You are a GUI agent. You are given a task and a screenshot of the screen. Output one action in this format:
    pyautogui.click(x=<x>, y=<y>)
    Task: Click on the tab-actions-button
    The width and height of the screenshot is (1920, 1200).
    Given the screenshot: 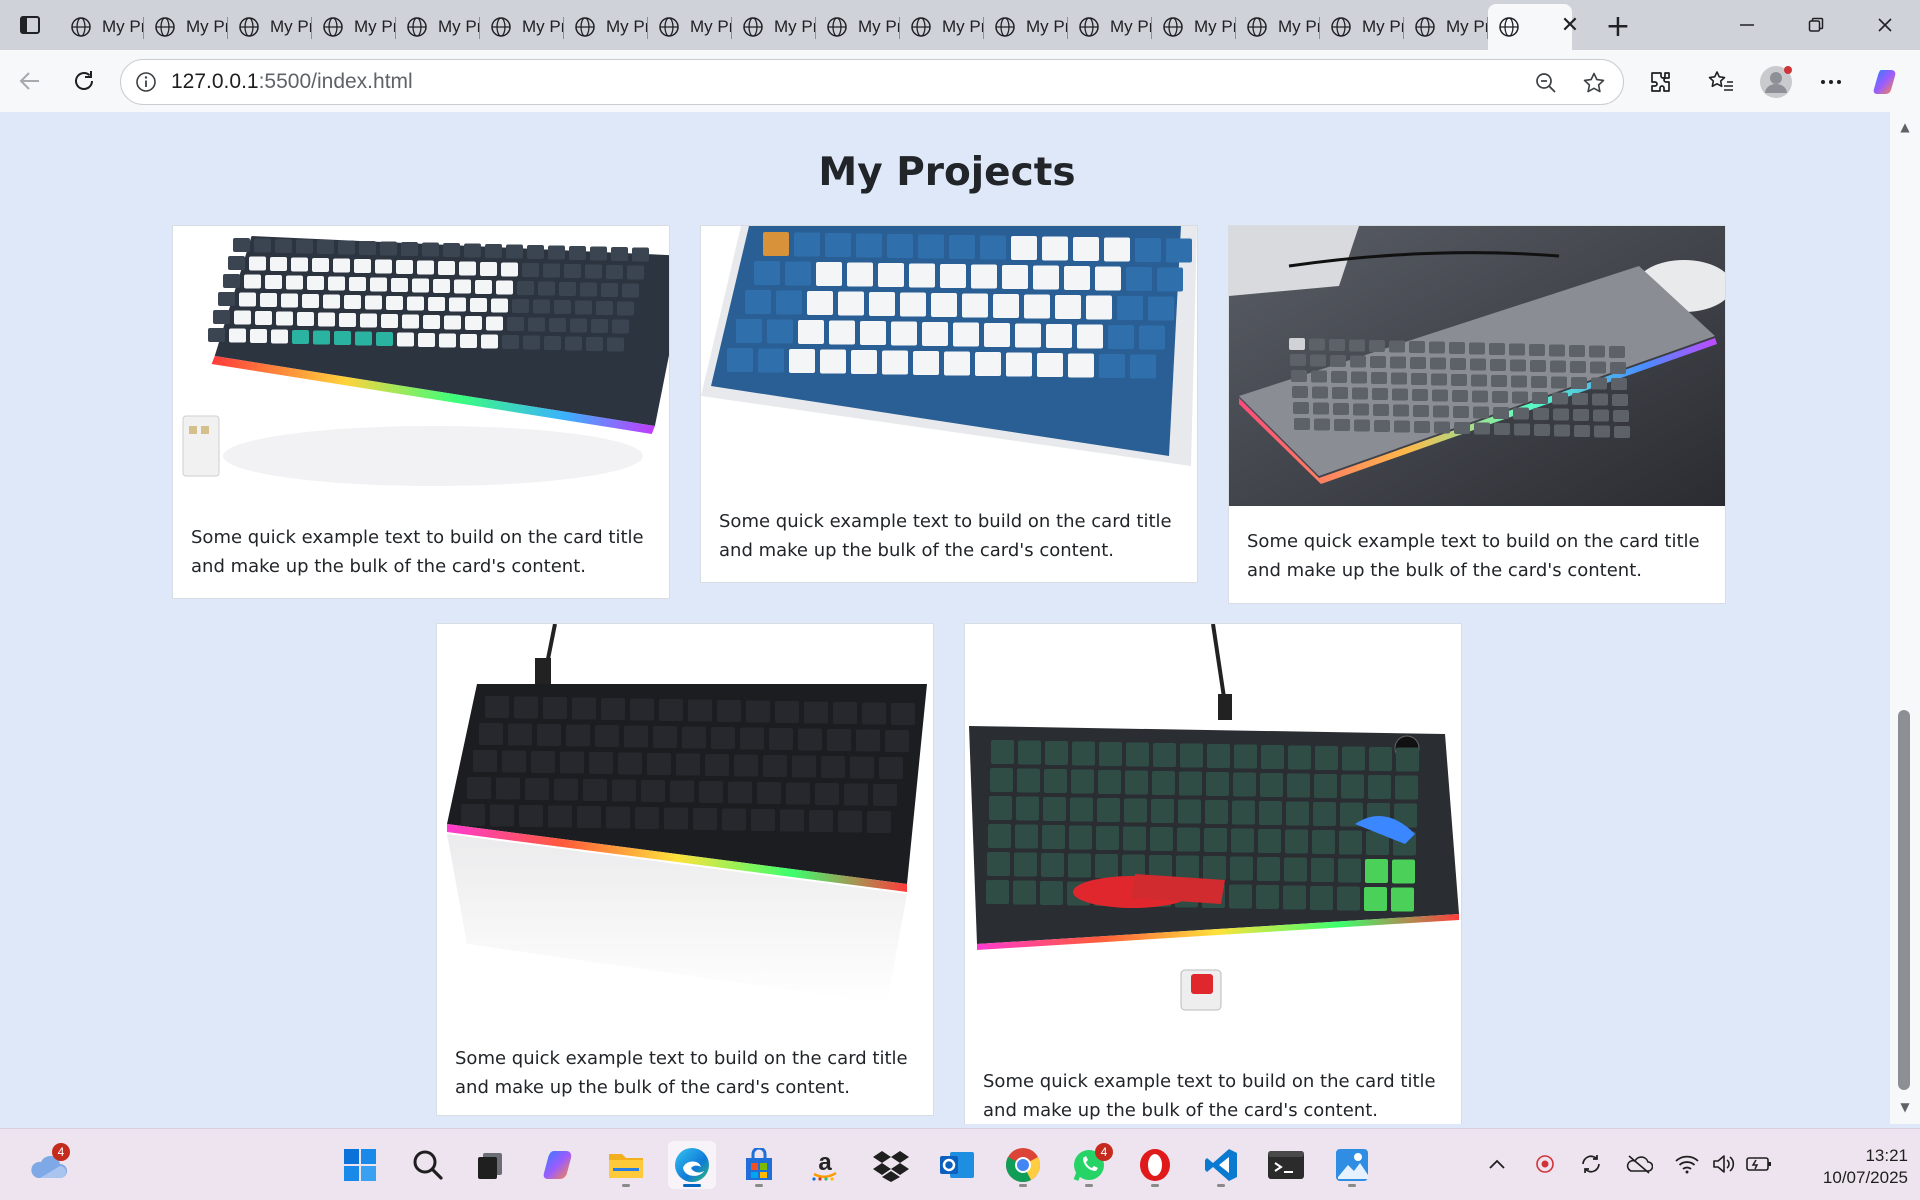 What is the action you would take?
    pyautogui.click(x=30, y=25)
    